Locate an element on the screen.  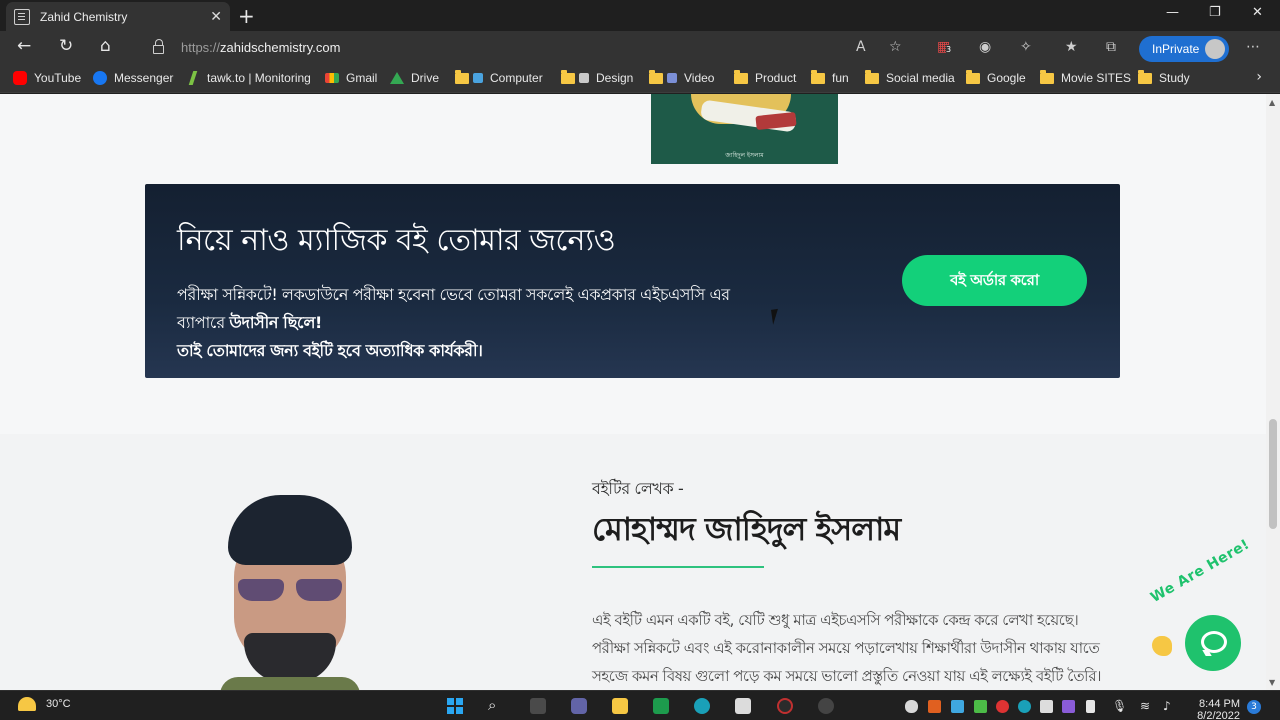
maximize-icon: ❐ is located at coordinates (1215, 12).